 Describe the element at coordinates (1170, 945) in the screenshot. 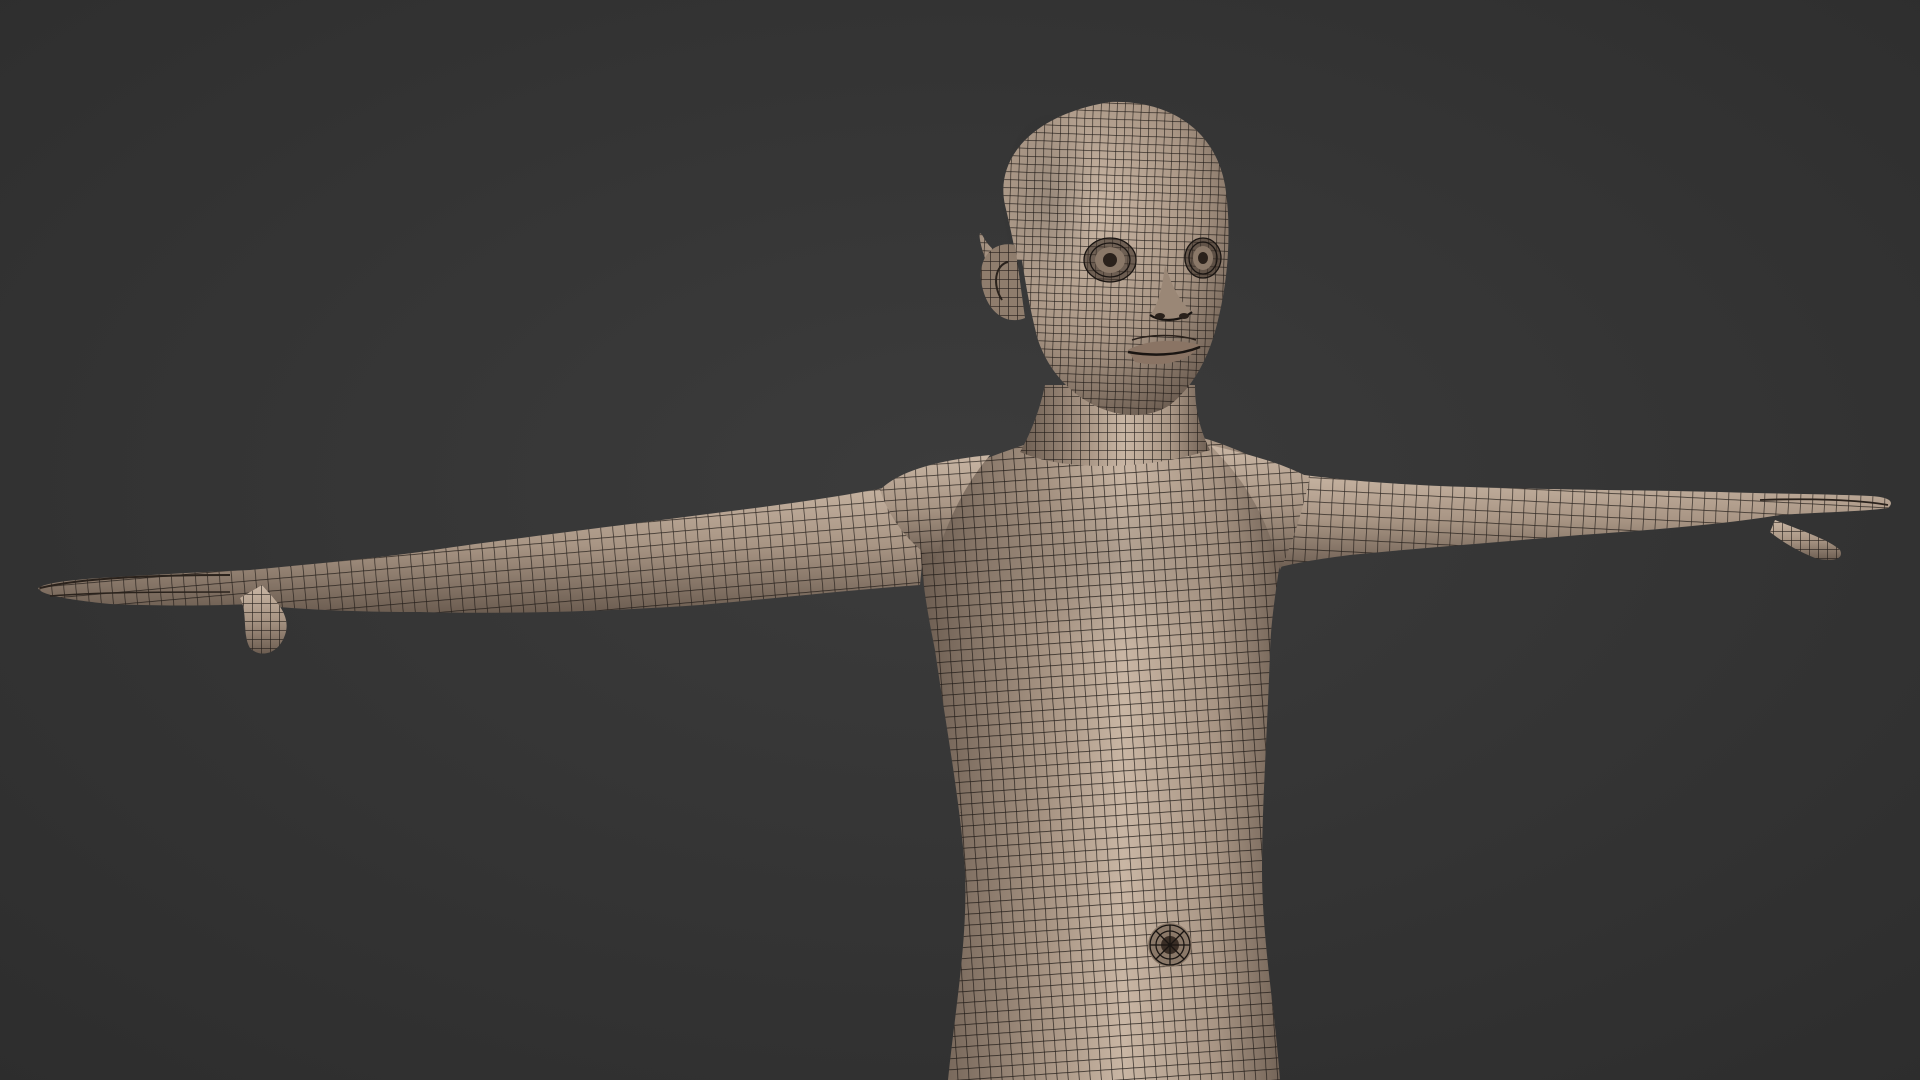

I see `navel` at that location.